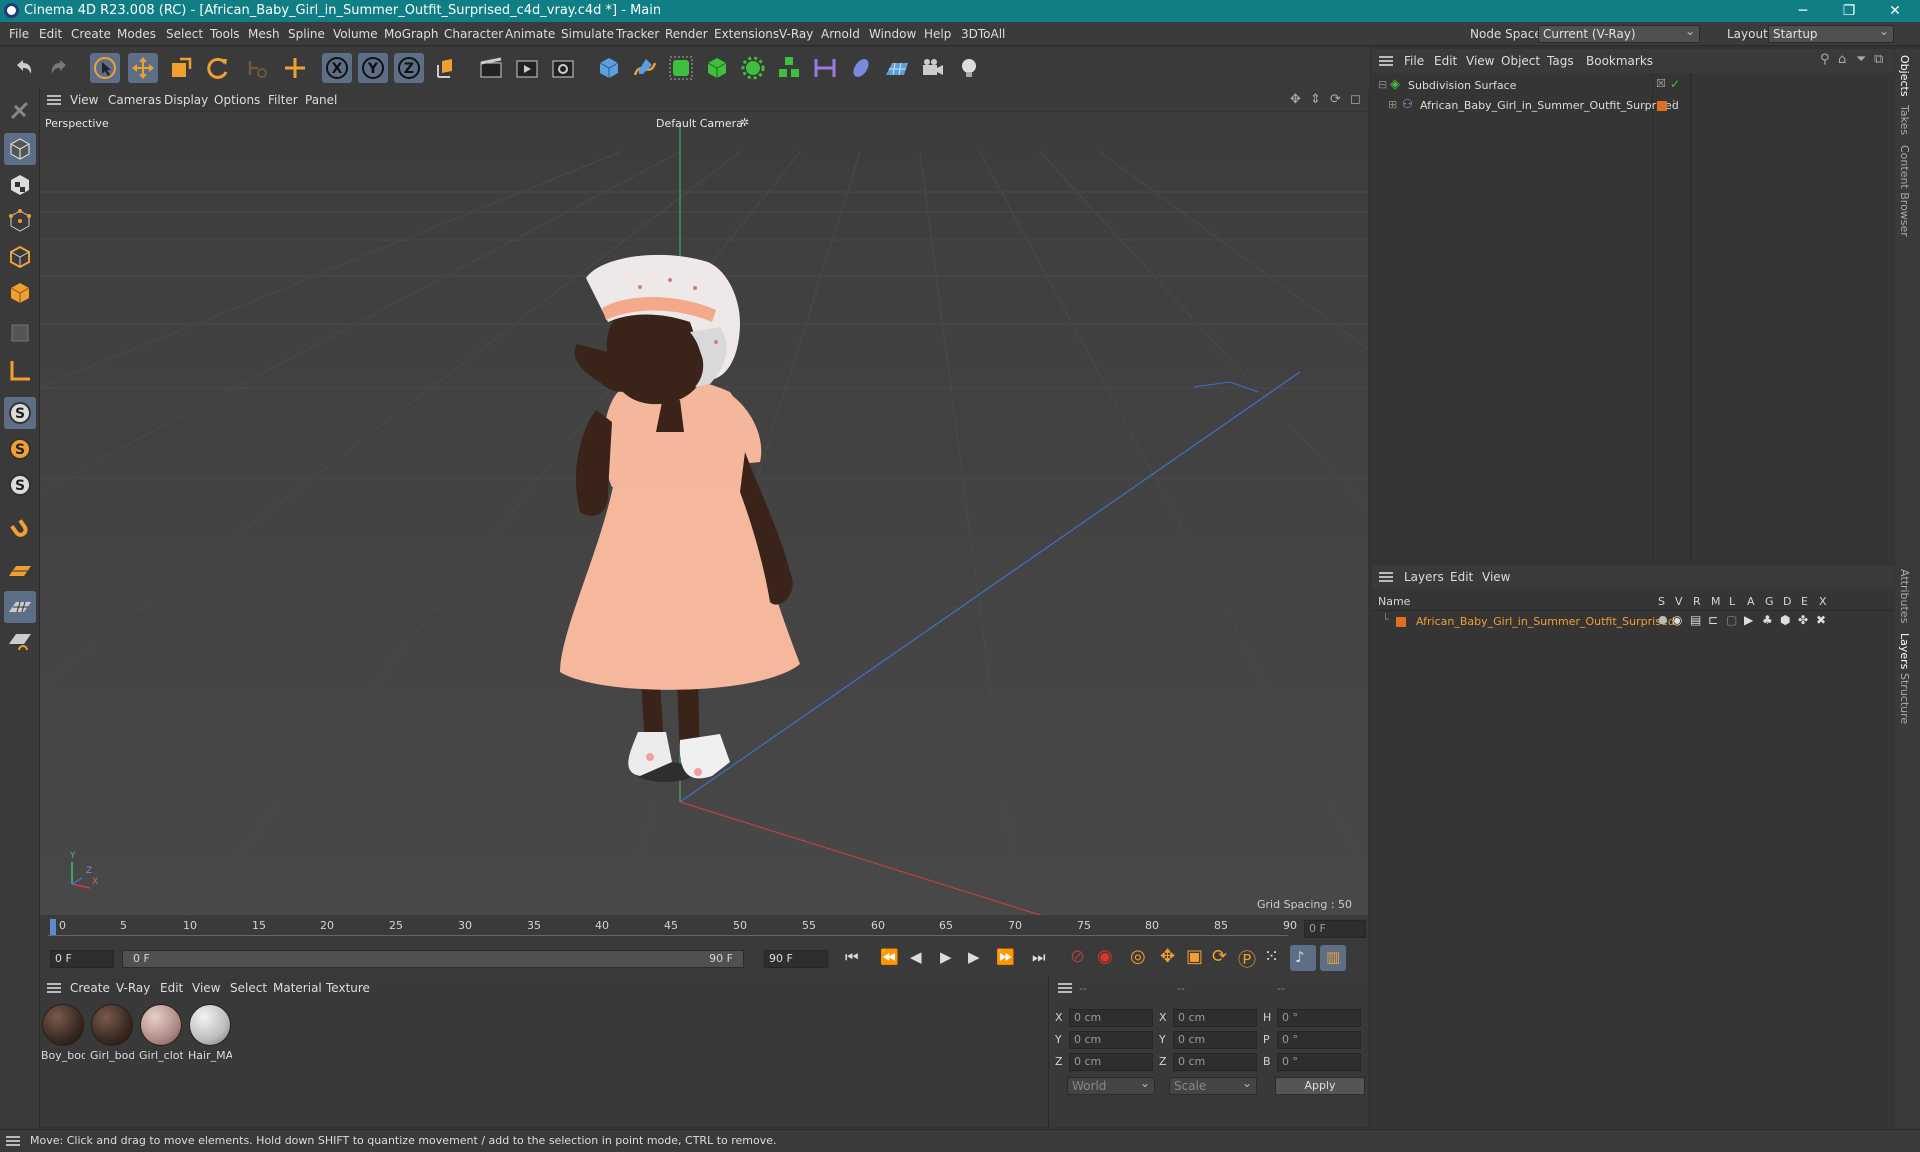 The image size is (1920, 1152). Describe the element at coordinates (681, 68) in the screenshot. I see `subdivision-surface-button` at that location.